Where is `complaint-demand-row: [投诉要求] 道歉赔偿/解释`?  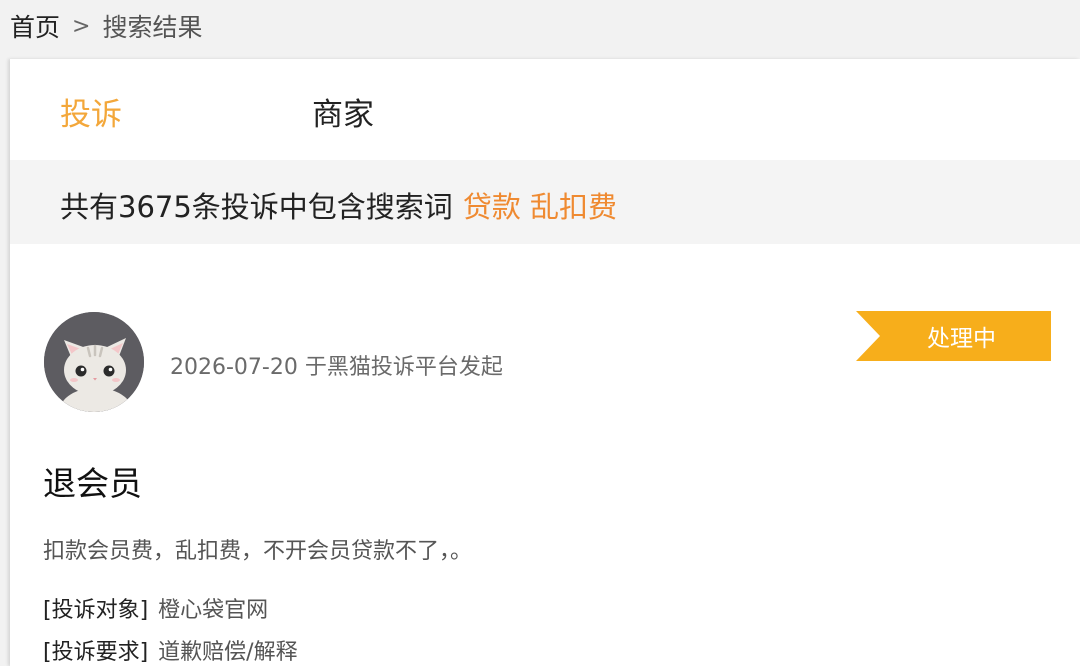
complaint-demand-row: [投诉要求] 道歉赔偿/解释 is located at coordinates (170, 650).